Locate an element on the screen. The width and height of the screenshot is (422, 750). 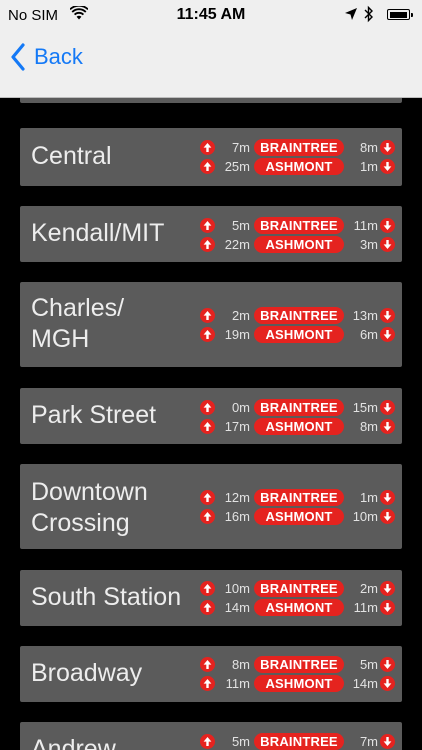
inbound-minutes: 2m is located at coordinates (240, 315).